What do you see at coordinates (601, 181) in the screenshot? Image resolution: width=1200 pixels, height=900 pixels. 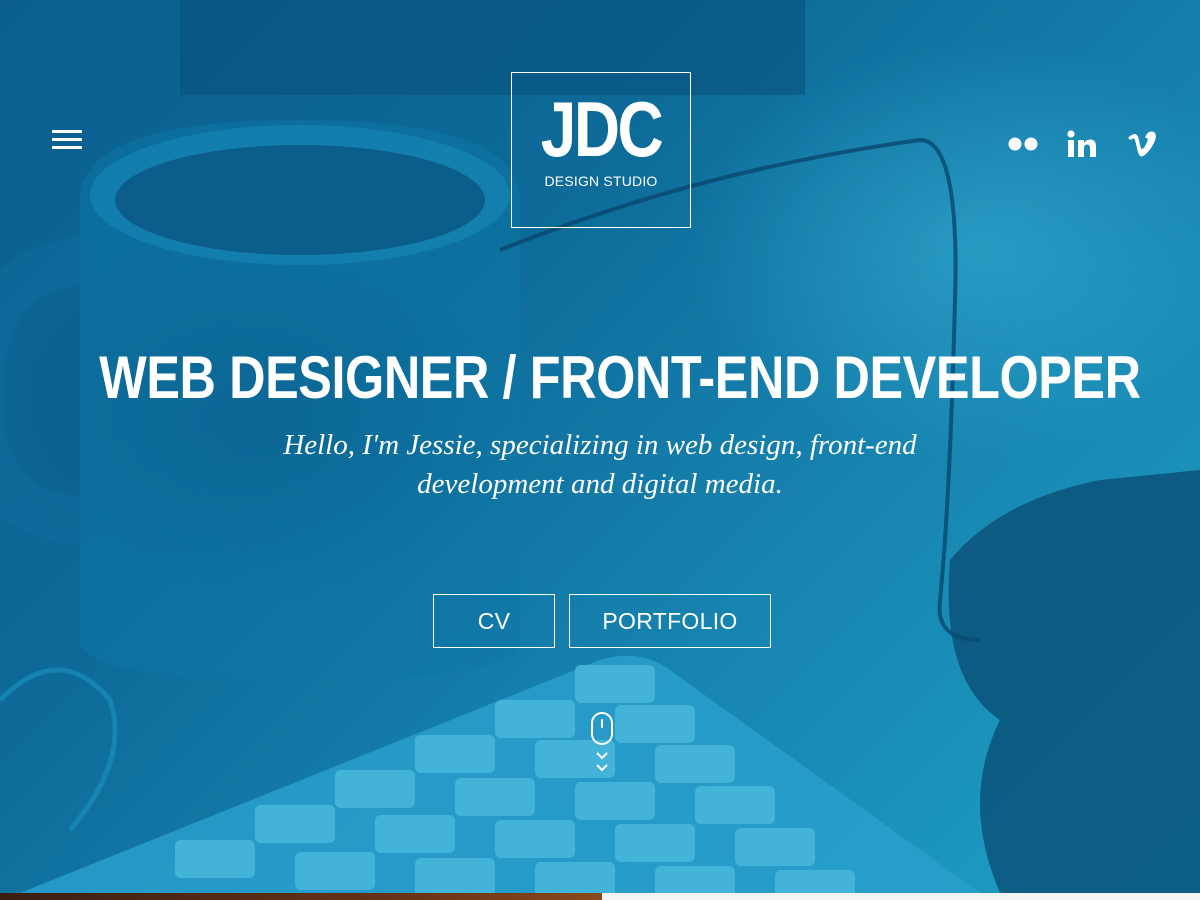 I see `logo-subtitle: DESIGN STUDIO` at bounding box center [601, 181].